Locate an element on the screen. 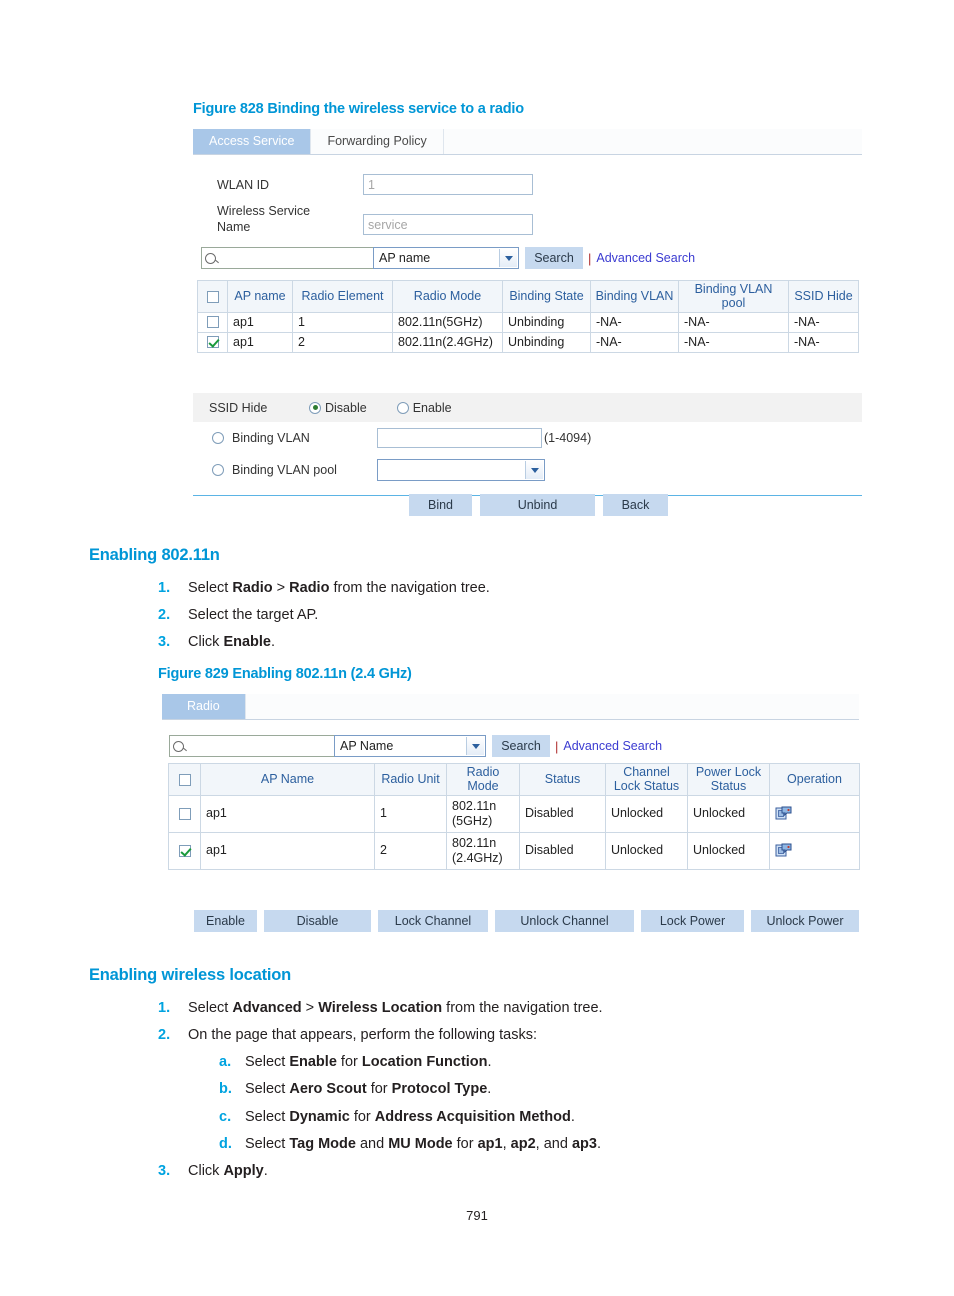 This screenshot has height=1296, width=954. ssid-hide-label: SSID Hide is located at coordinates (238, 407).